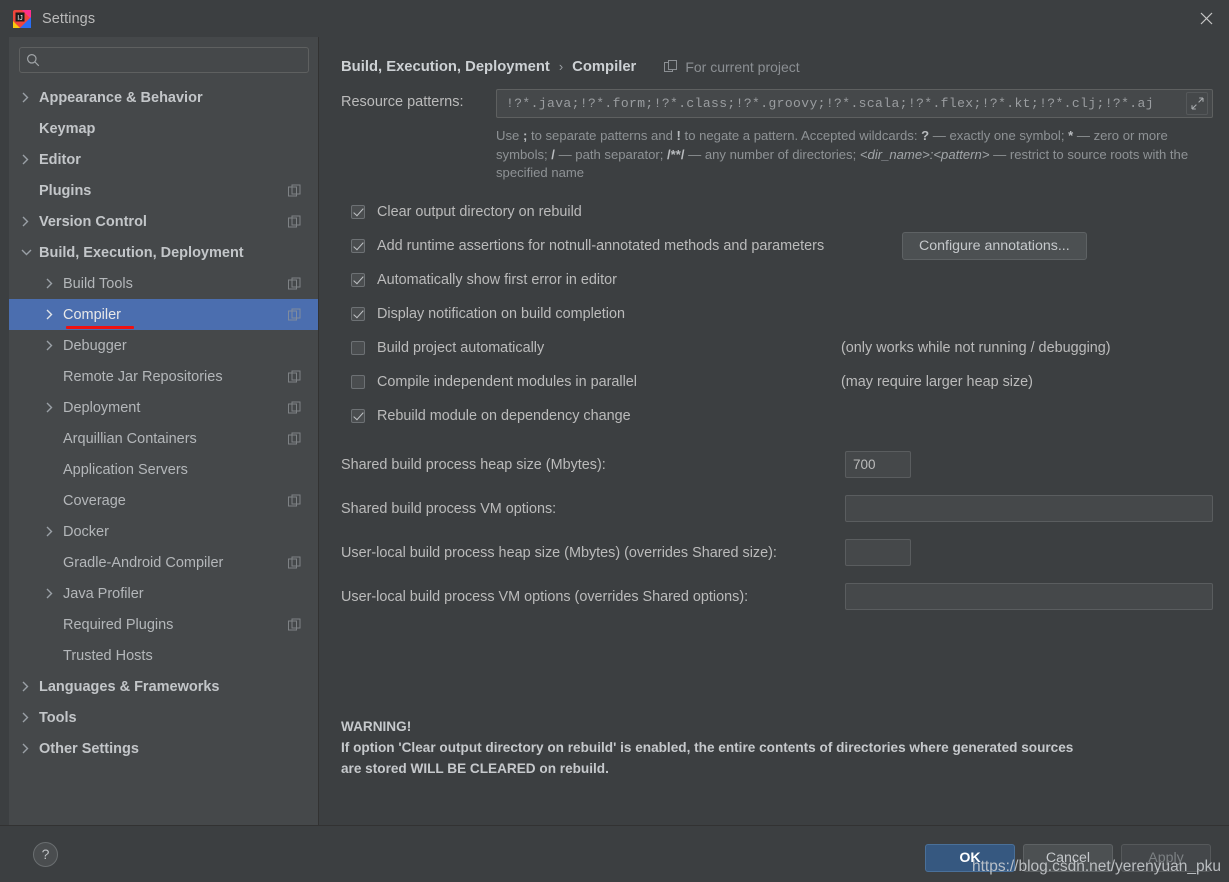  Describe the element at coordinates (878, 464) in the screenshot. I see `field-input-shared-build-process-heap-size-mbytes` at that location.